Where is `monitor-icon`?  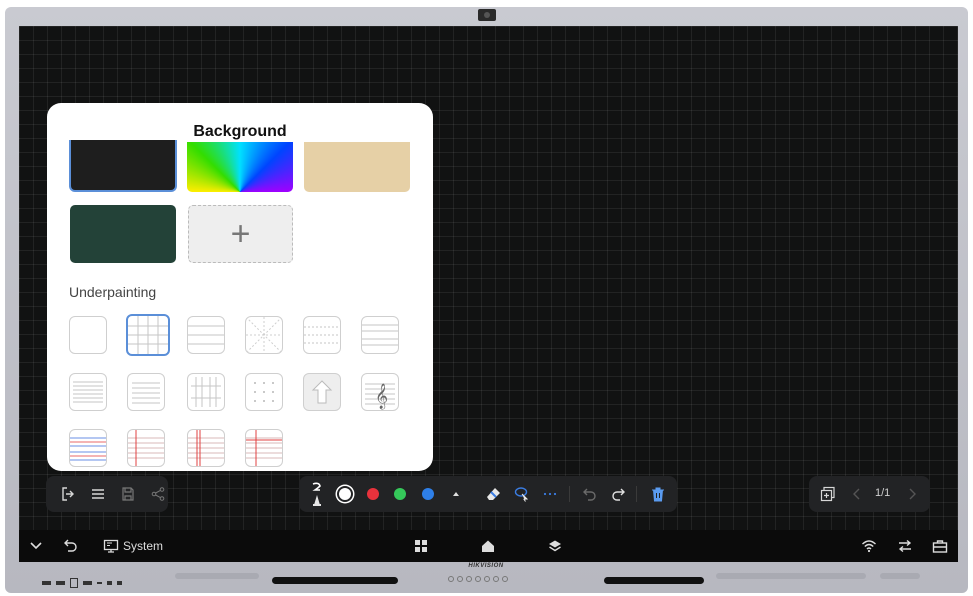
monitor-icon is located at coordinates (111, 546).